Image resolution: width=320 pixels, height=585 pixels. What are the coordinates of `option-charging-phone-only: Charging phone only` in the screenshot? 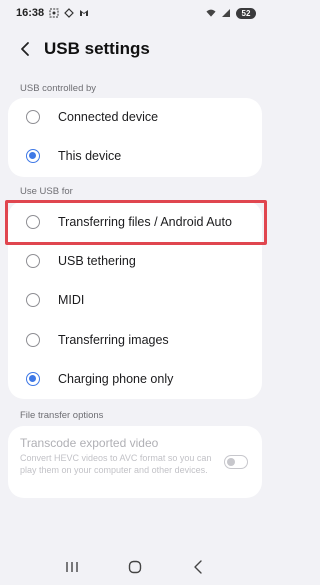 It's located at (135, 379).